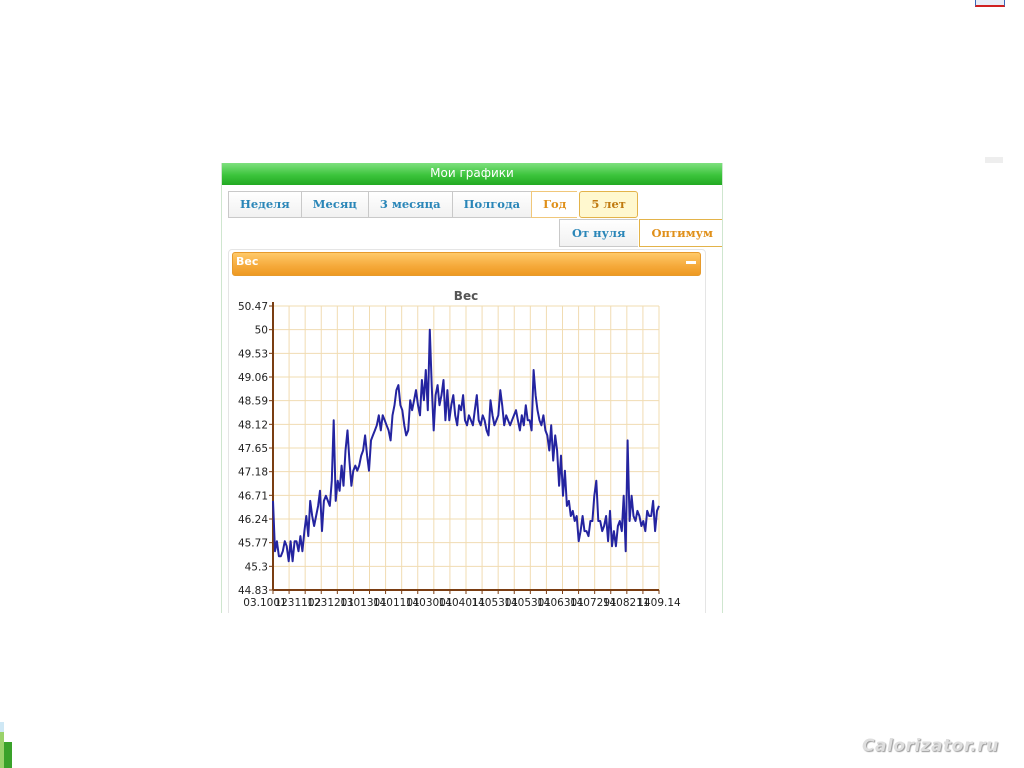 This screenshot has height=768, width=1024. What do you see at coordinates (253, 520) in the screenshot?
I see `y-tick-label: 46.24` at bounding box center [253, 520].